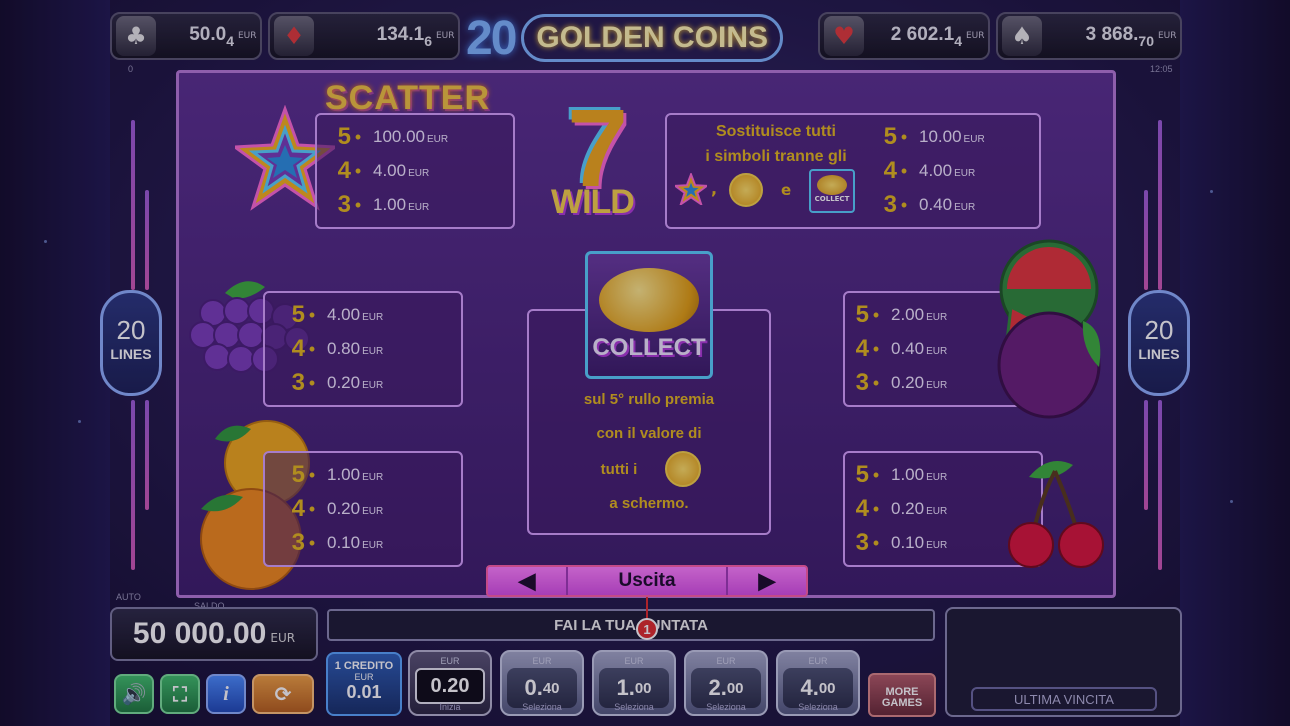  I want to click on grapes-paytable: 5 • 4.00 EUR 4 • 0.80 EUR 3 • 0.20 EUR, so click(363, 349).